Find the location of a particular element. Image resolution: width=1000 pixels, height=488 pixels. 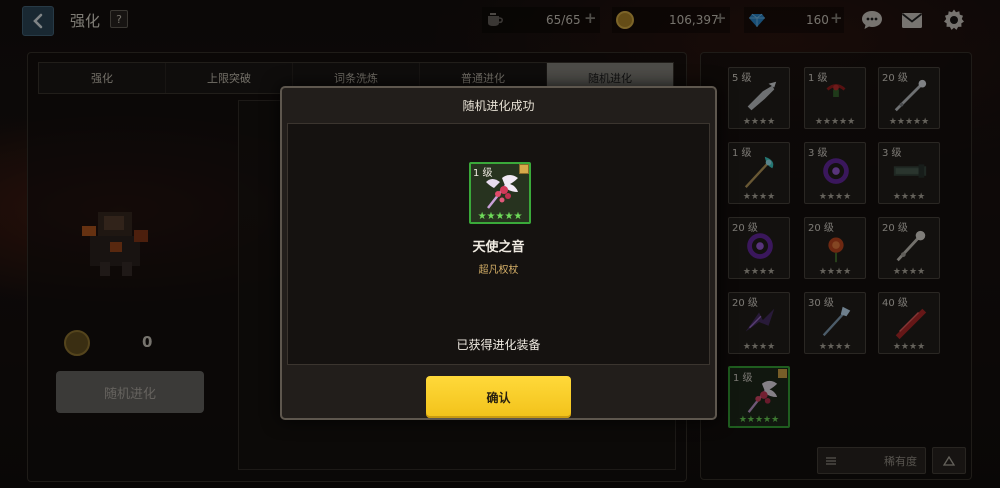

angel-staff-icon is located at coordinates (502, 192).